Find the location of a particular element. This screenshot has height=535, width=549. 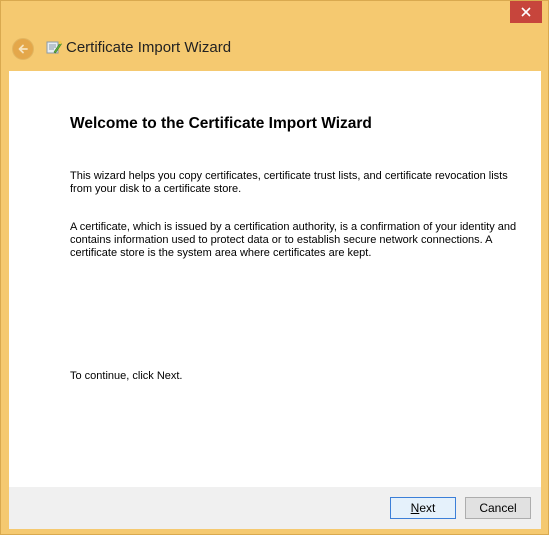

wizard-header: Certificate Import Wizard is located at coordinates (274, 47).